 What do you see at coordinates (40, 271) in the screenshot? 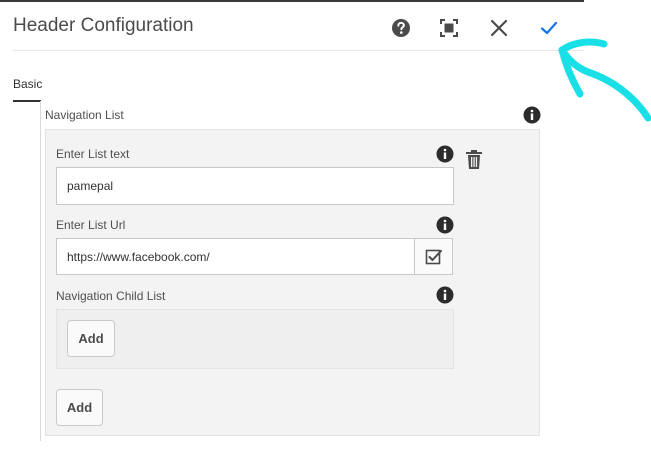
I see `tab-panel-divider` at bounding box center [40, 271].